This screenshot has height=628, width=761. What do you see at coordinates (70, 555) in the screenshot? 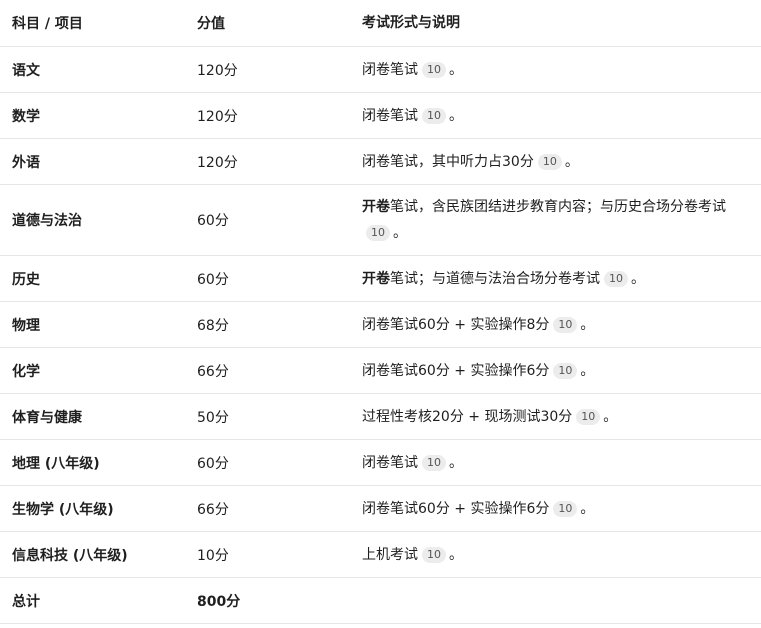
I see `subject-cell: 信息科技 (八年级)` at bounding box center [70, 555].